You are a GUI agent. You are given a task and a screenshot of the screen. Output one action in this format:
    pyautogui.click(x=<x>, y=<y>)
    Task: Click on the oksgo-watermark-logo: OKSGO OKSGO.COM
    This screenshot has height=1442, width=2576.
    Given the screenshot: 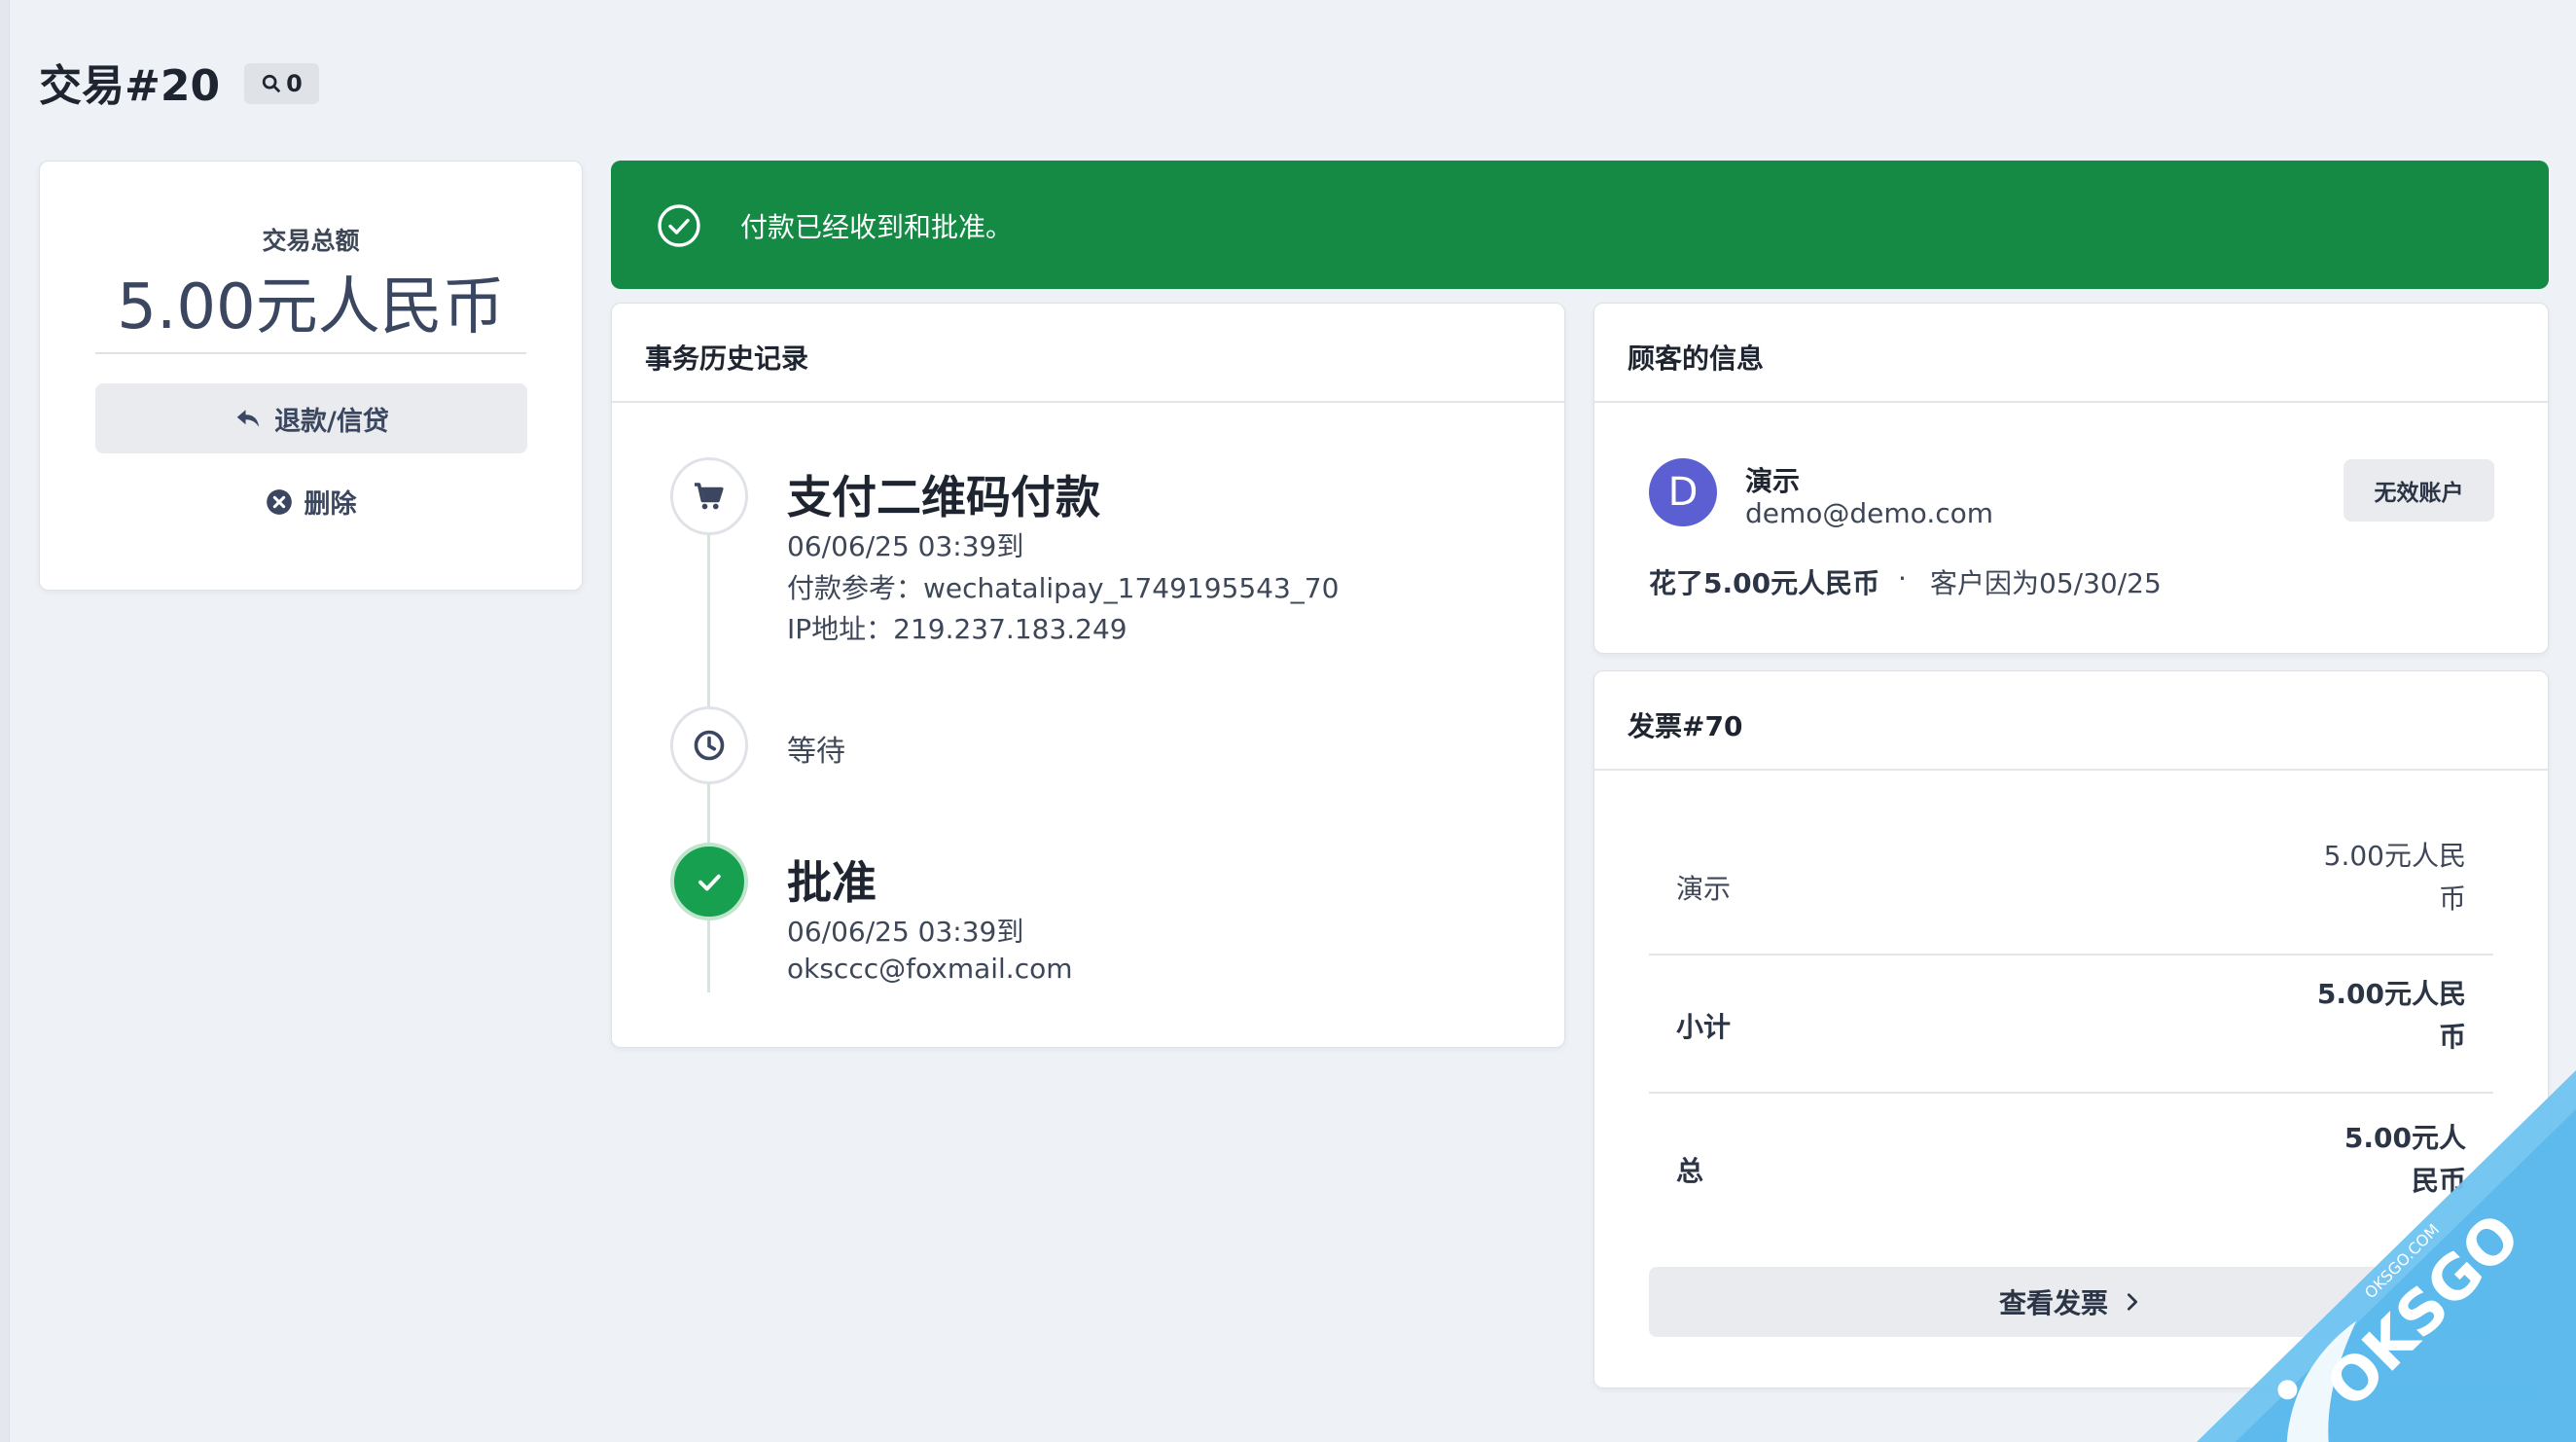 What is the action you would take?
    pyautogui.click(x=2386, y=1256)
    